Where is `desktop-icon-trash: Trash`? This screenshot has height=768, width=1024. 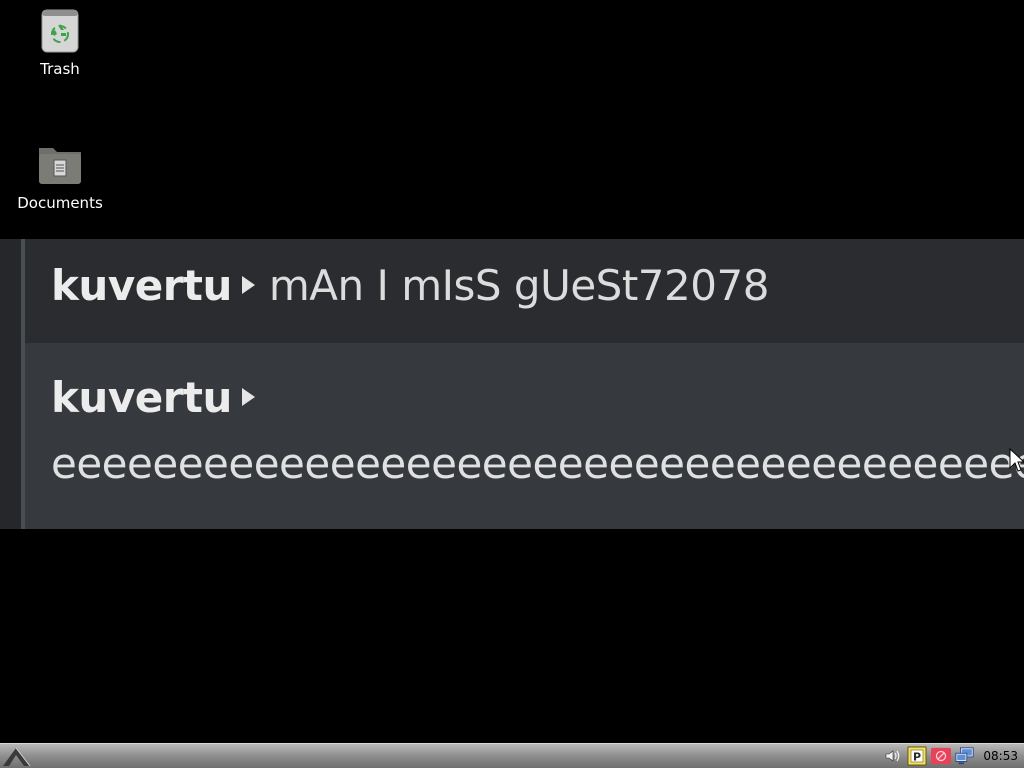
desktop-icon-trash: Trash is located at coordinates (60, 42).